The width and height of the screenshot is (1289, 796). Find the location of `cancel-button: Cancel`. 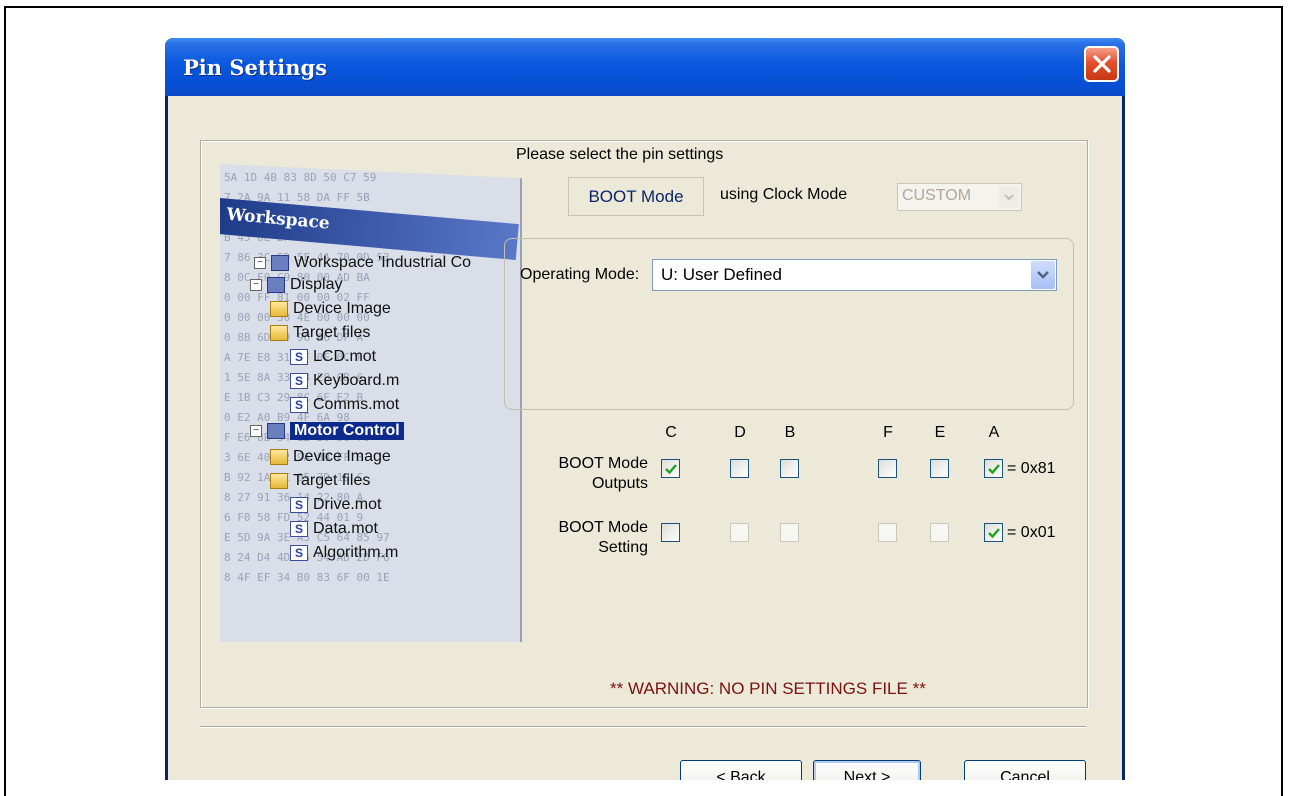

cancel-button: Cancel is located at coordinates (1025, 770).